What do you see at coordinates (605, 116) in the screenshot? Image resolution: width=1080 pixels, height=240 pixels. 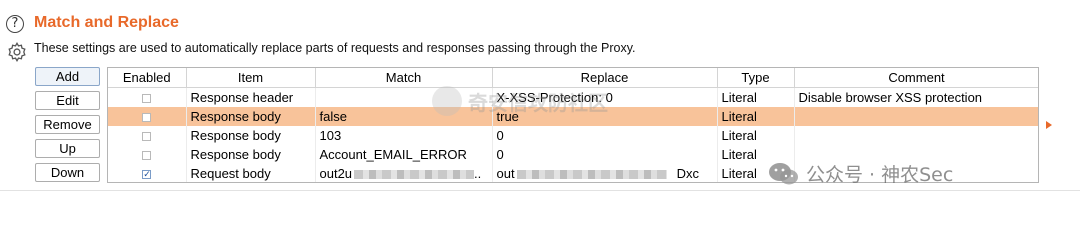 I see `replace-cell: true` at bounding box center [605, 116].